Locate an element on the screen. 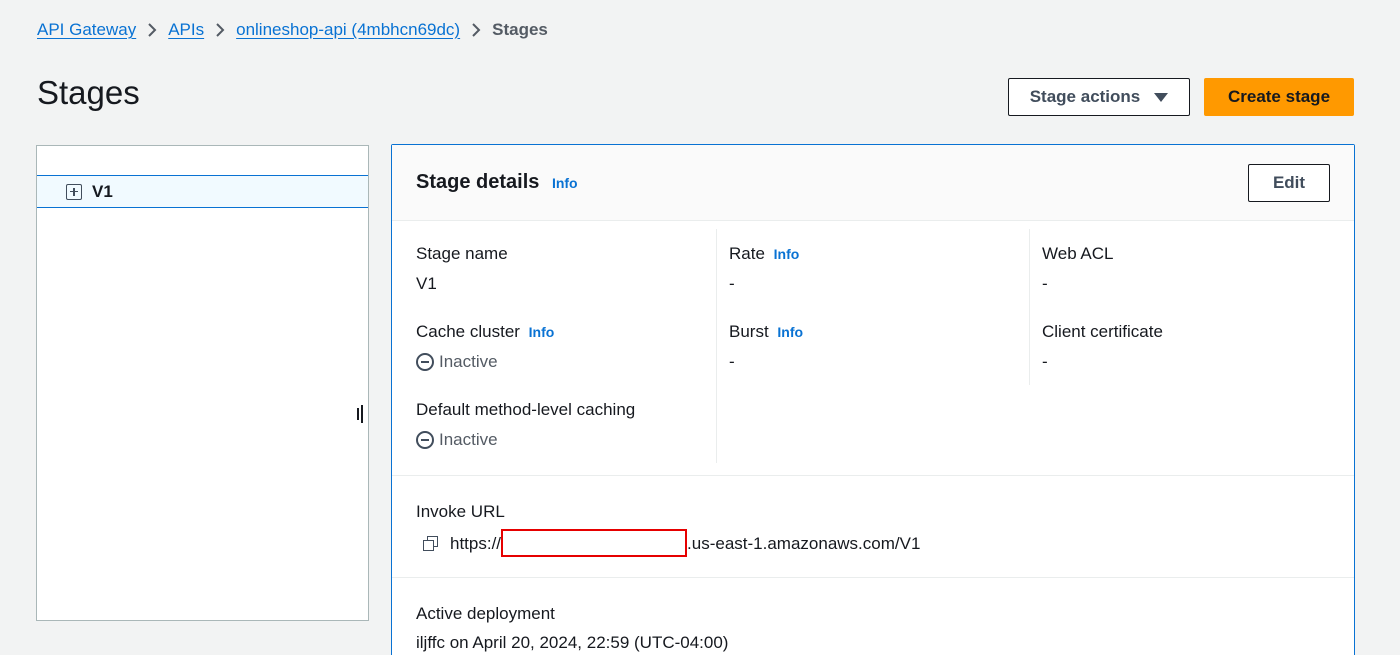 The image size is (1400, 655). invoke-url-prefix: https:// is located at coordinates (476, 543).